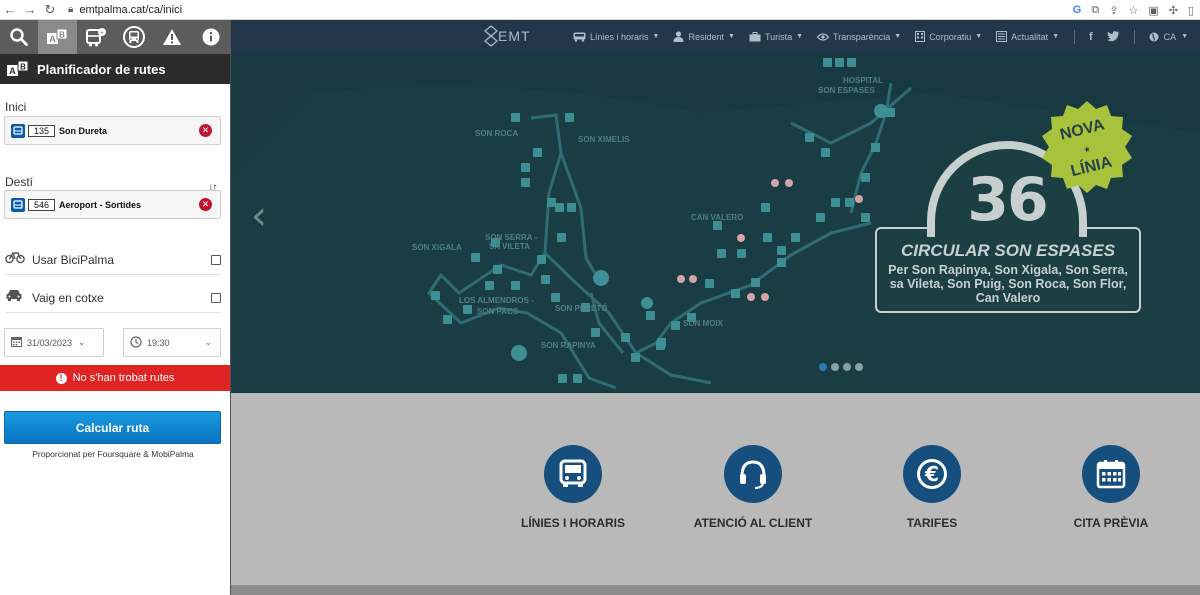  What do you see at coordinates (703, 323) in the screenshot?
I see `svg-text: SON MOIX` at bounding box center [703, 323].